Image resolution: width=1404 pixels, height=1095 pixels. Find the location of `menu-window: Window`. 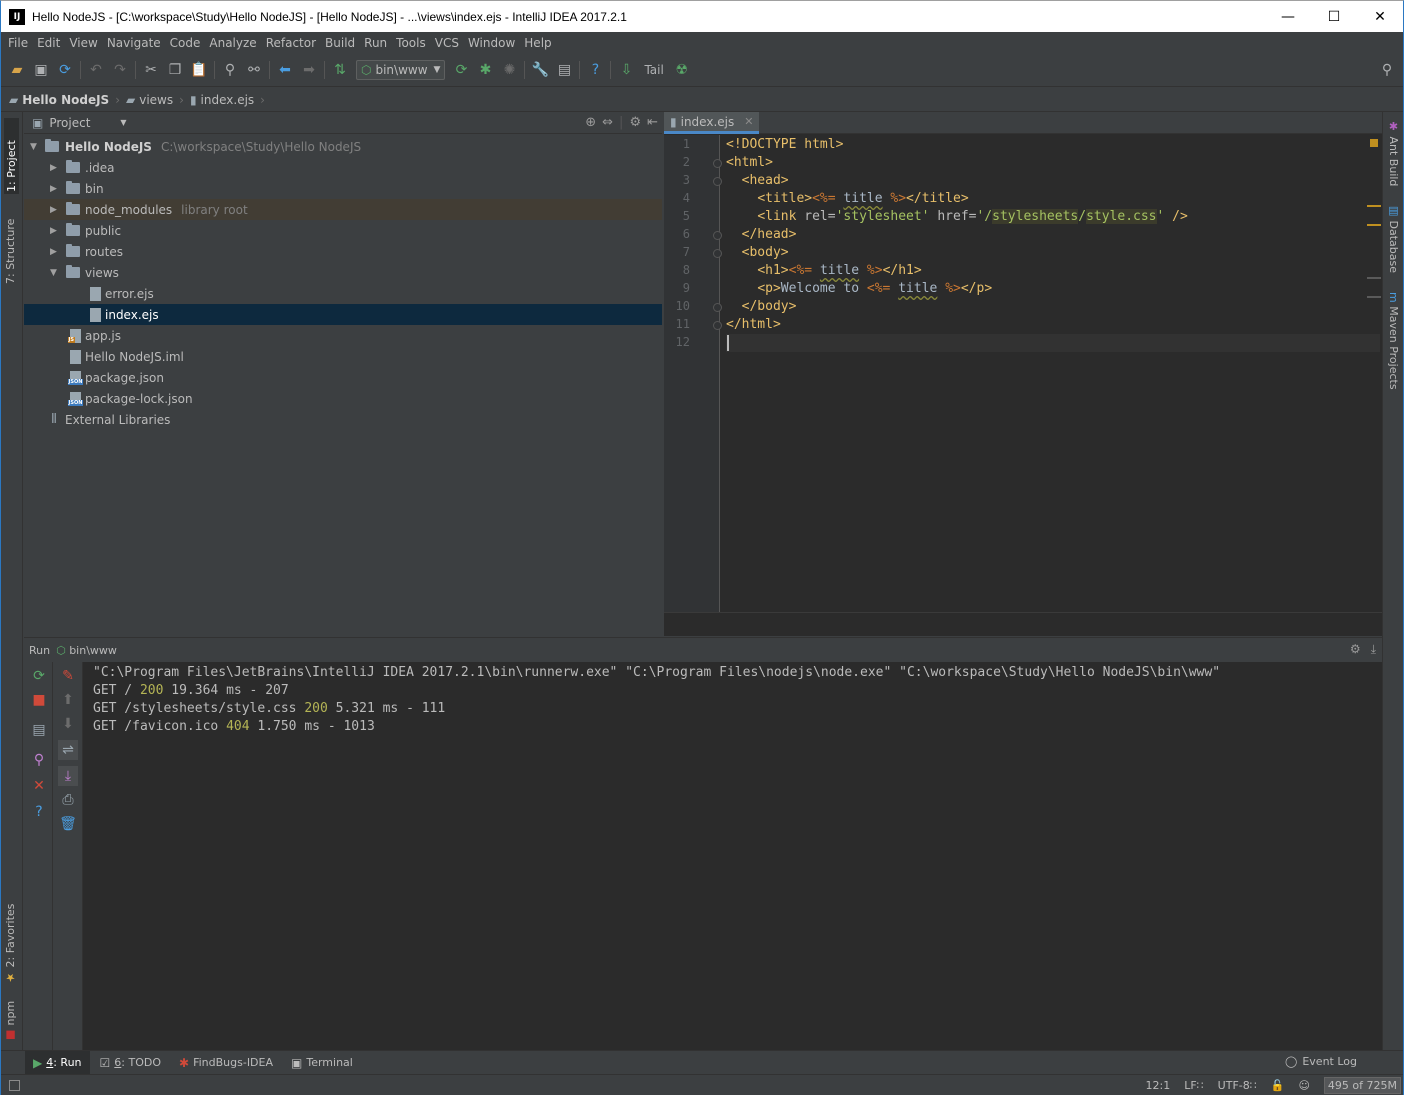

menu-window: Window is located at coordinates (491, 43).